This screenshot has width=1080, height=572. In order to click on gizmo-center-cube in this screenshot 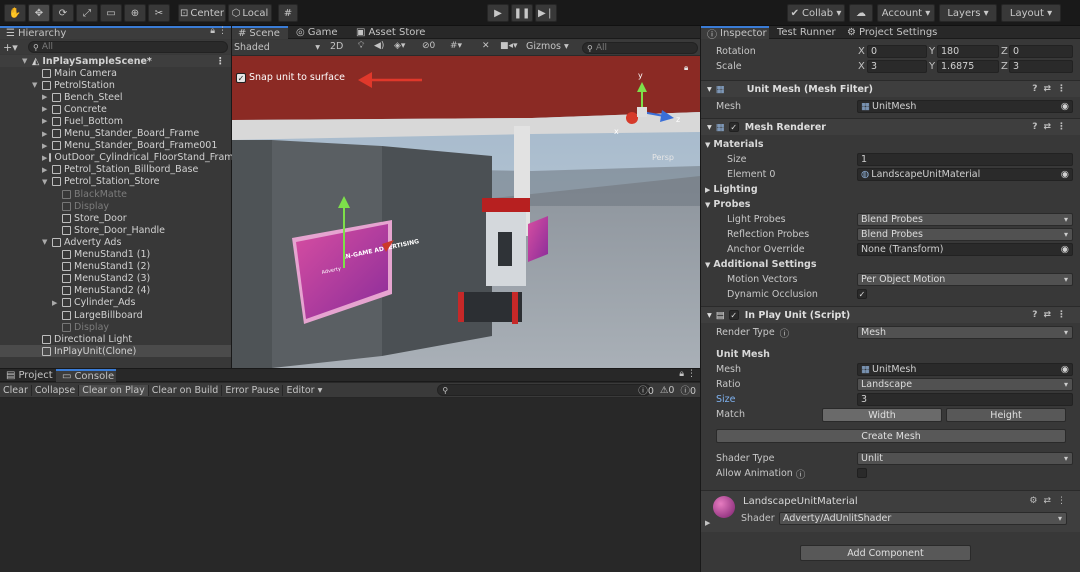, I will do `click(642, 112)`.